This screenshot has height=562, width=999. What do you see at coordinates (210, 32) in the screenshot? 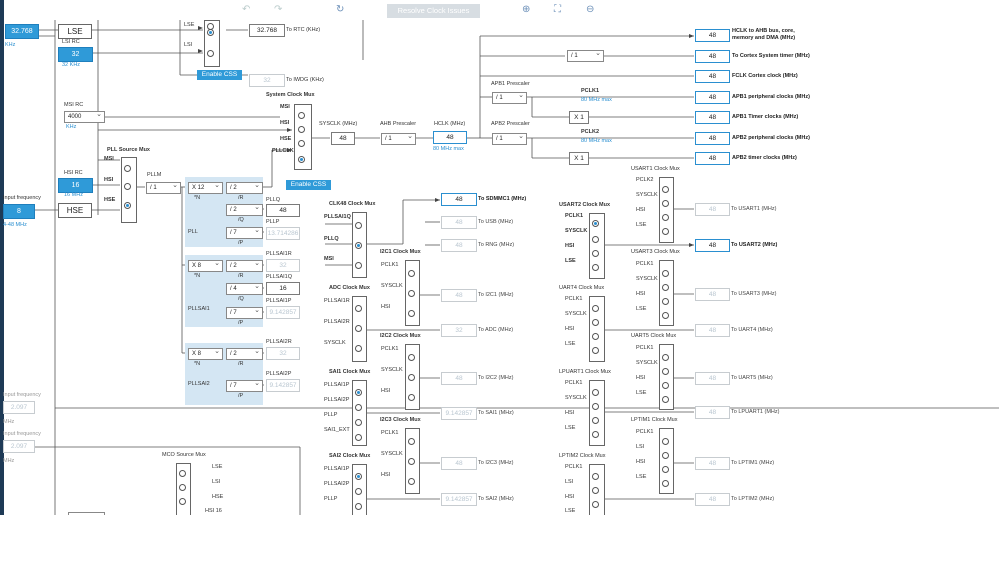
I see `rtc-mux-option-lsi` at bounding box center [210, 32].